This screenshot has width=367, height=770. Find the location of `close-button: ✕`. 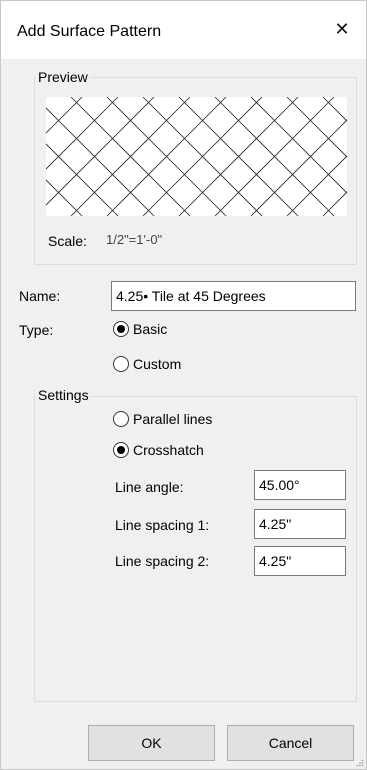

close-button: ✕ is located at coordinates (342, 29).